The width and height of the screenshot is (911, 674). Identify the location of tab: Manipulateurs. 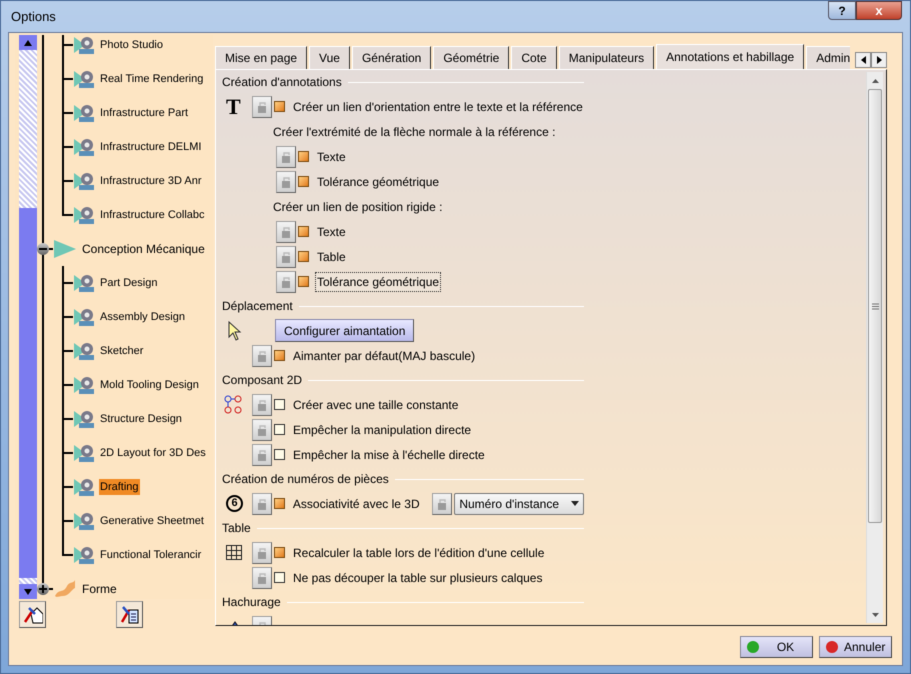
(606, 57).